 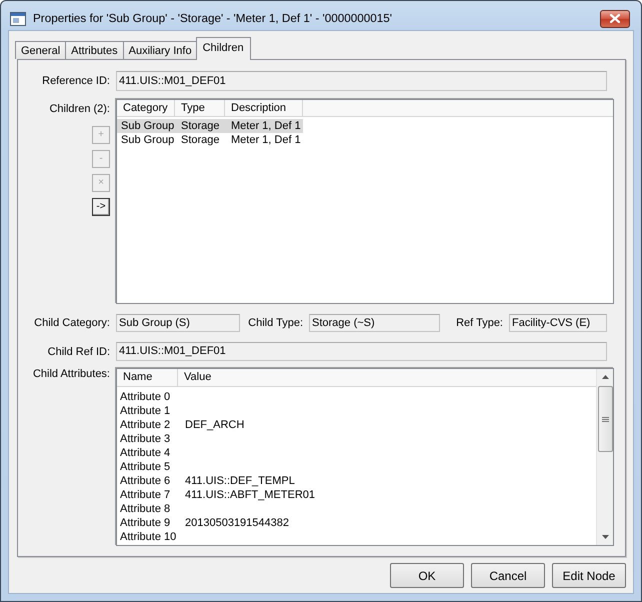 What do you see at coordinates (264, 108) in the screenshot?
I see `column-header: Description` at bounding box center [264, 108].